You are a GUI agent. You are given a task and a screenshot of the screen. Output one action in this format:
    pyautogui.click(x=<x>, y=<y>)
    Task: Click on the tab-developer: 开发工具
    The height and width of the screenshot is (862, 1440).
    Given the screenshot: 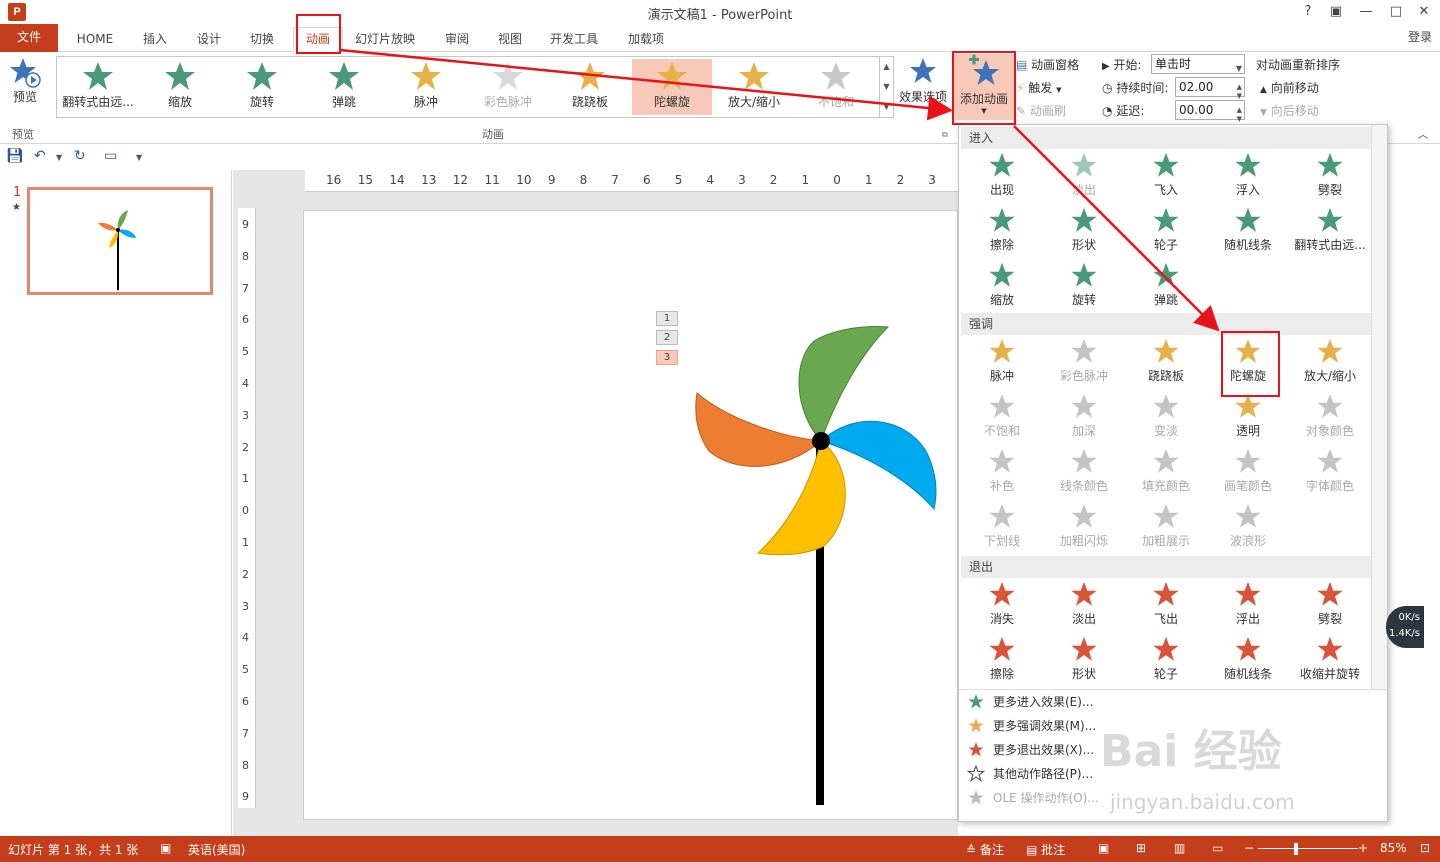 What is the action you would take?
    pyautogui.click(x=574, y=39)
    